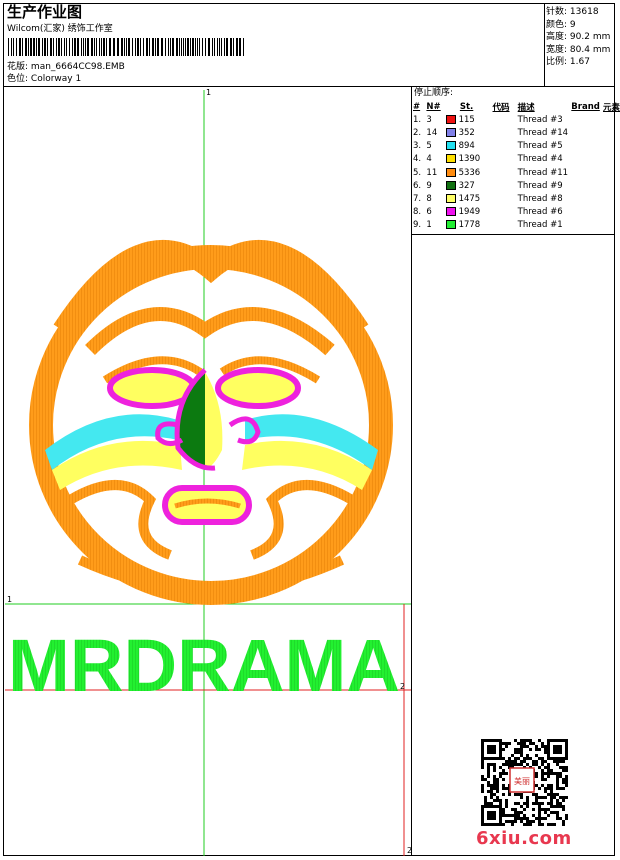 This screenshot has height=860, width=620. What do you see at coordinates (210, 331) in the screenshot?
I see `brow-arch` at bounding box center [210, 331].